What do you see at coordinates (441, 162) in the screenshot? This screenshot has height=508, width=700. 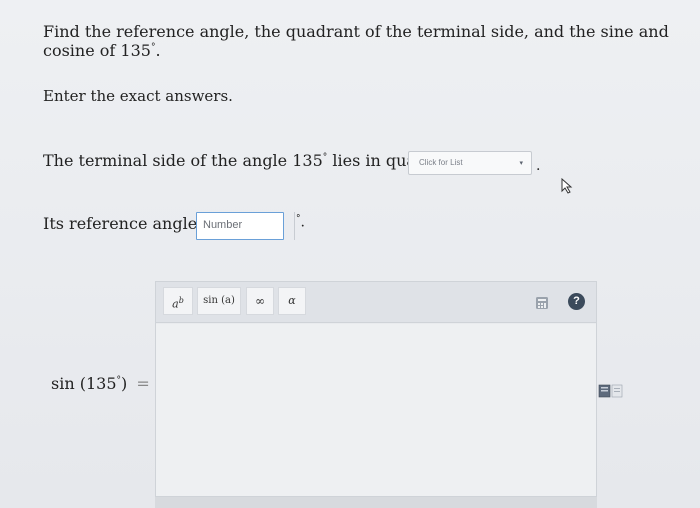 I see `quadrant-dropdown-placeholder: Click for List` at bounding box center [441, 162].